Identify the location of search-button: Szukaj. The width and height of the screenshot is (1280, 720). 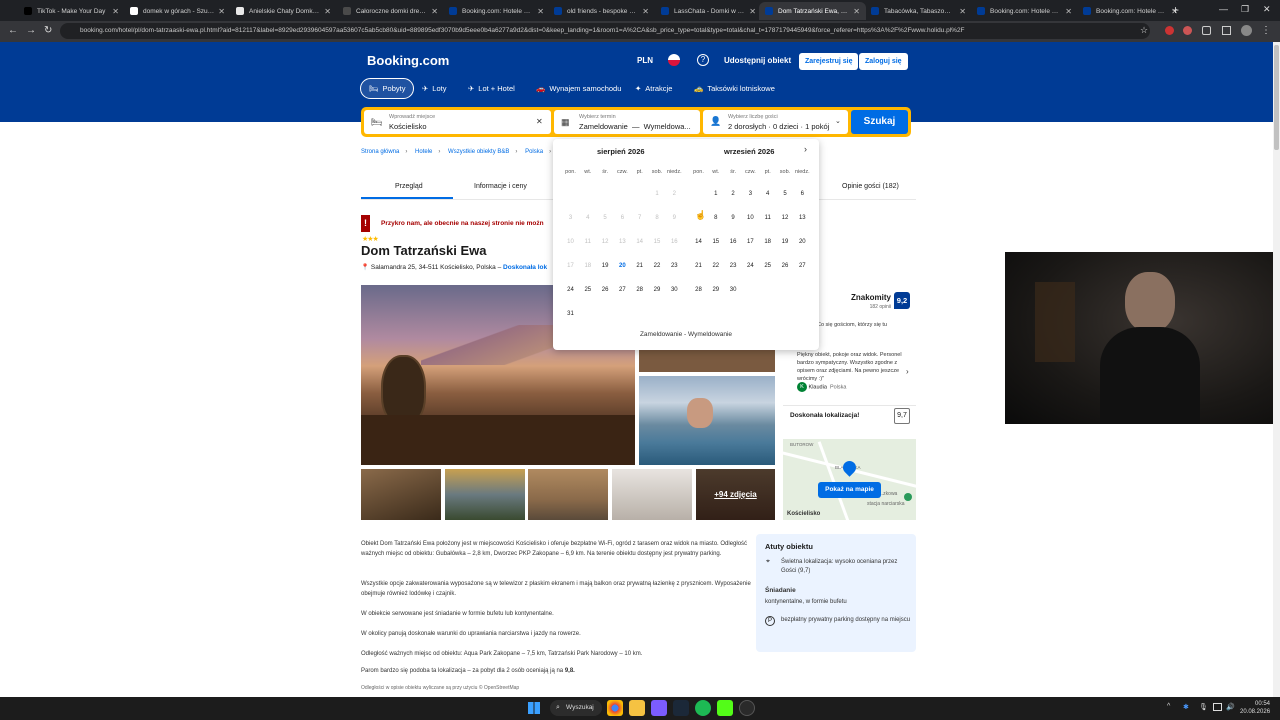
(879, 122).